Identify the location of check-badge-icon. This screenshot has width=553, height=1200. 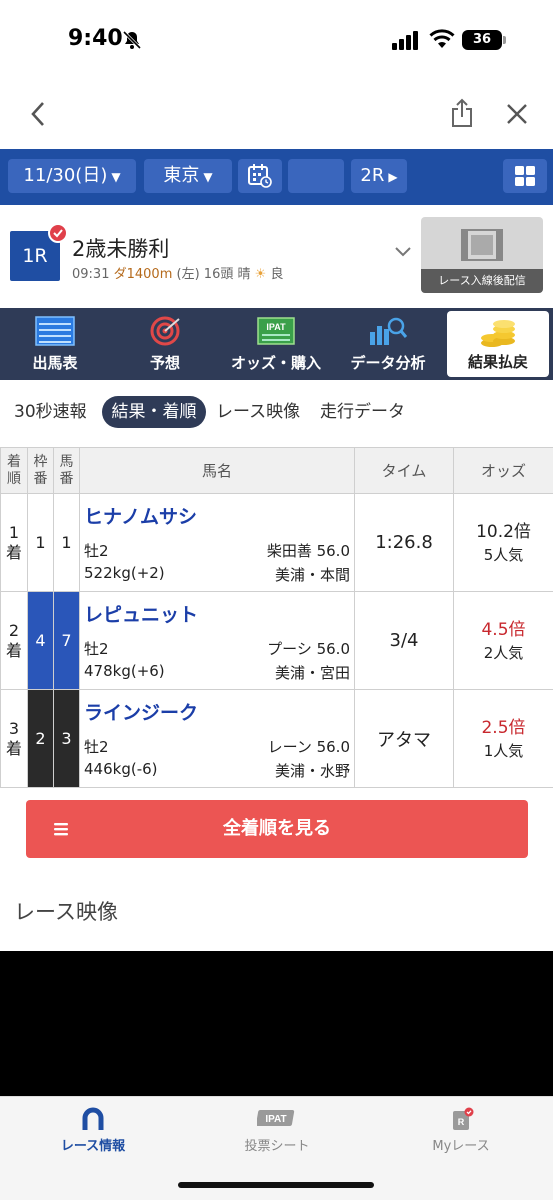
(58, 233).